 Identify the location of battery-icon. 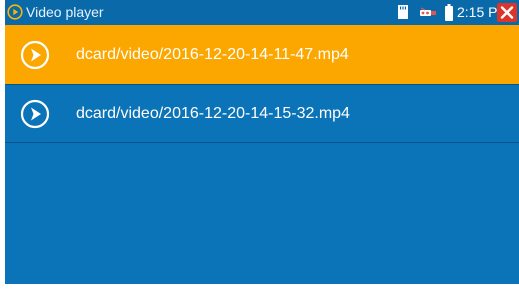
(449, 12).